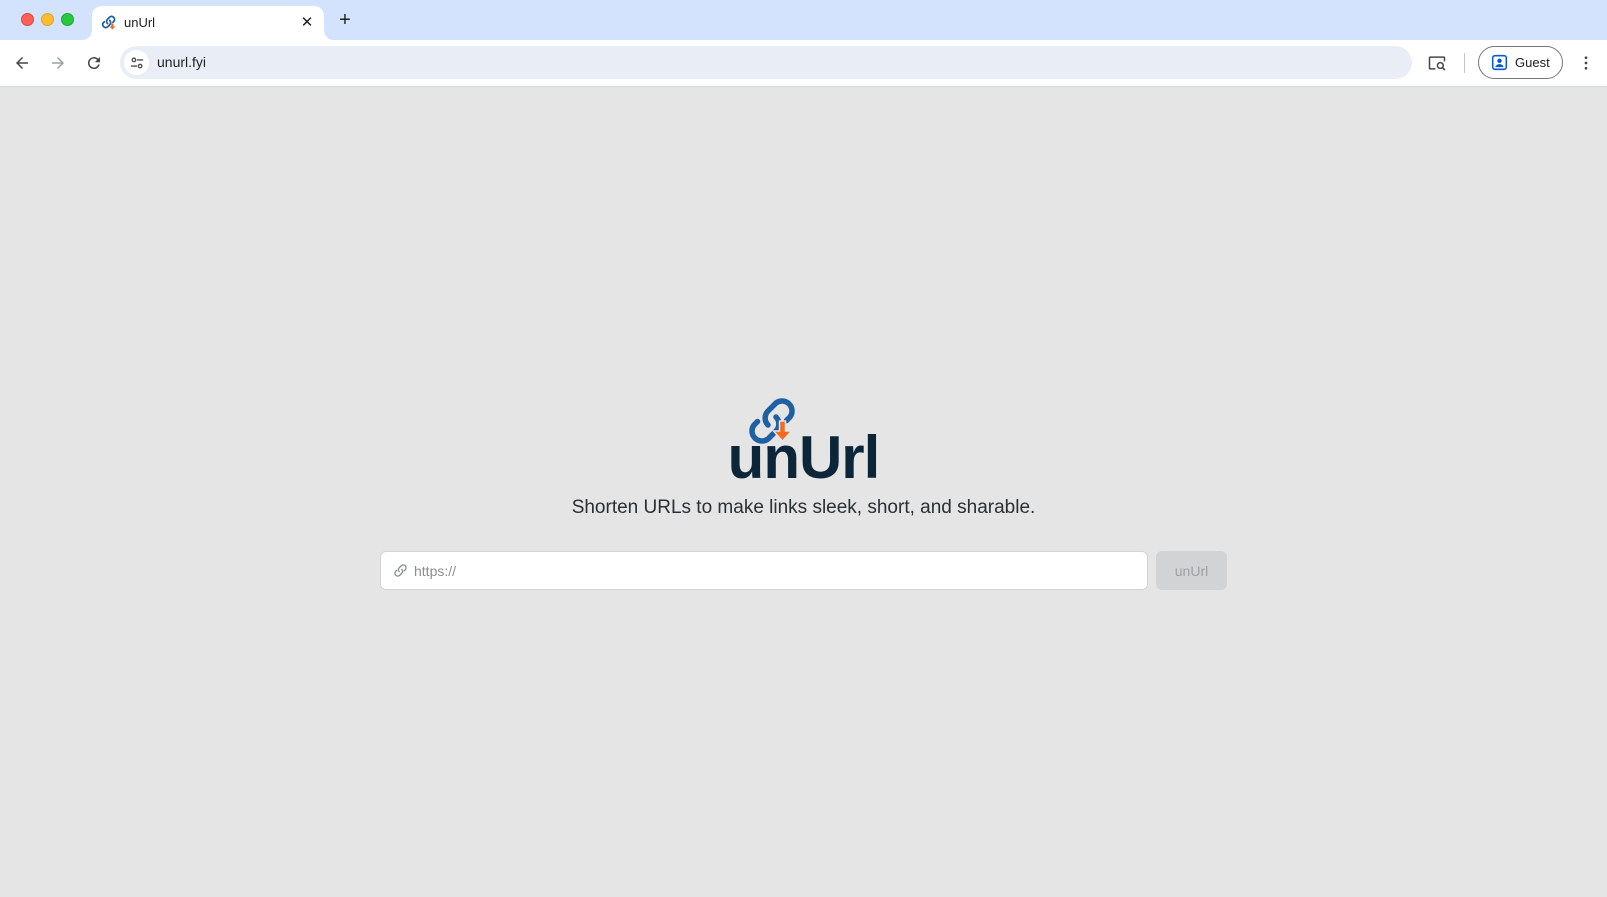  Describe the element at coordinates (140, 22) in the screenshot. I see `tab-title: unUrl` at that location.